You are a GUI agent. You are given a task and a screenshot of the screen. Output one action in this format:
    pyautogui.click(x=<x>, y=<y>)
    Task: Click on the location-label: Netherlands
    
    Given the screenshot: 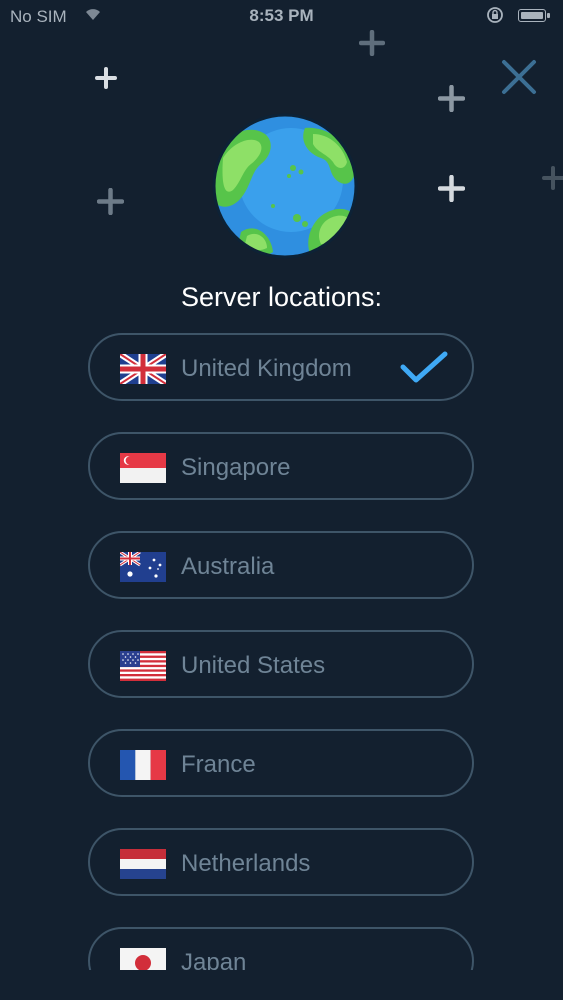 What is the action you would take?
    pyautogui.click(x=246, y=863)
    